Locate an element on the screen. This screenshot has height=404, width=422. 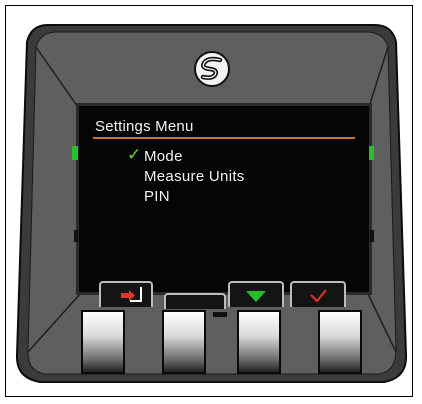
title-divider is located at coordinates (224, 138).